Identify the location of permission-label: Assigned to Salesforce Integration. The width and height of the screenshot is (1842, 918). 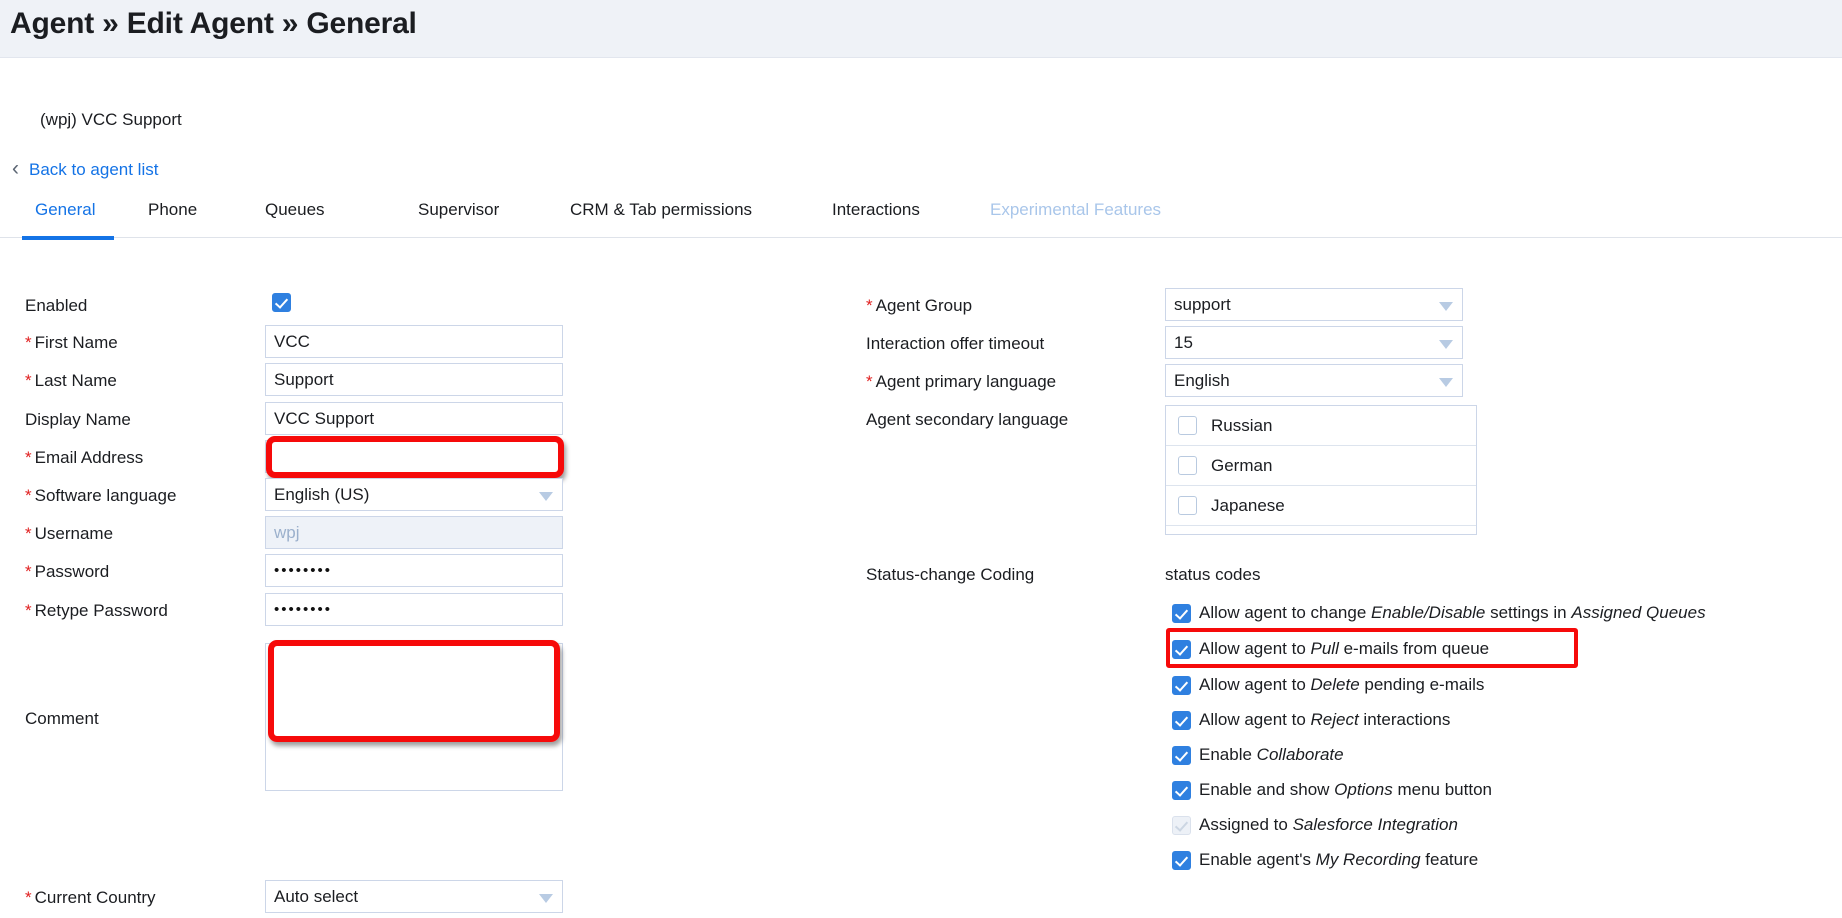
(1328, 824).